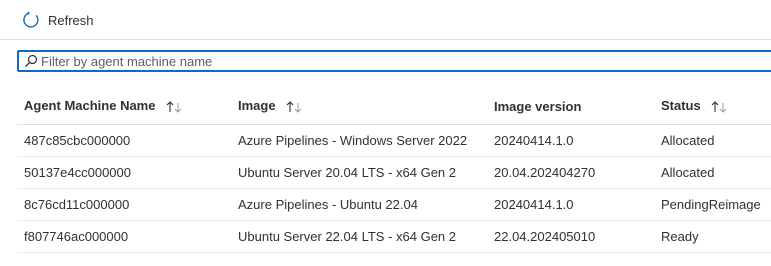 This screenshot has width=771, height=266. I want to click on column-header-label: Agent Machine Name, so click(90, 106).